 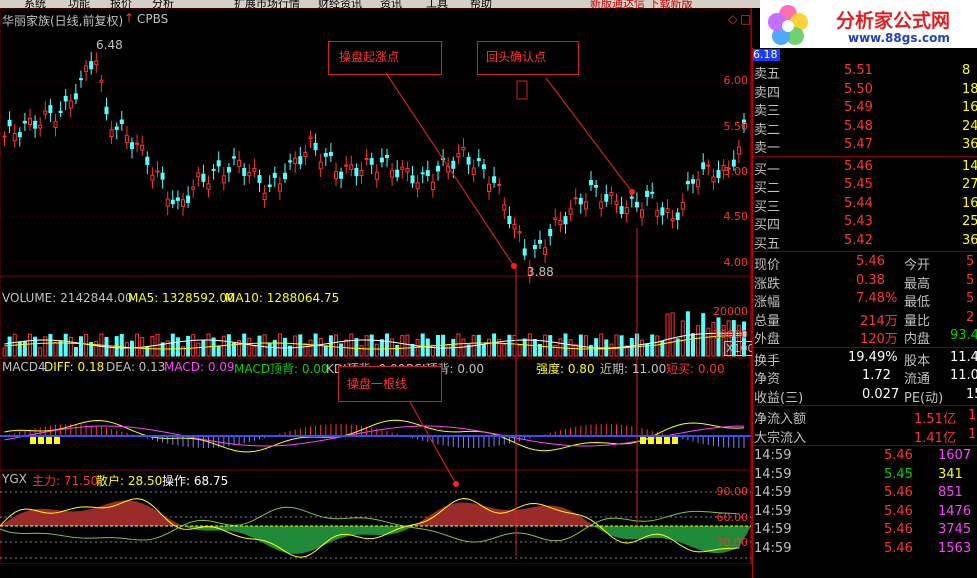 I want to click on new-version-notice: 新版通达信 下载新版, so click(x=641, y=4).